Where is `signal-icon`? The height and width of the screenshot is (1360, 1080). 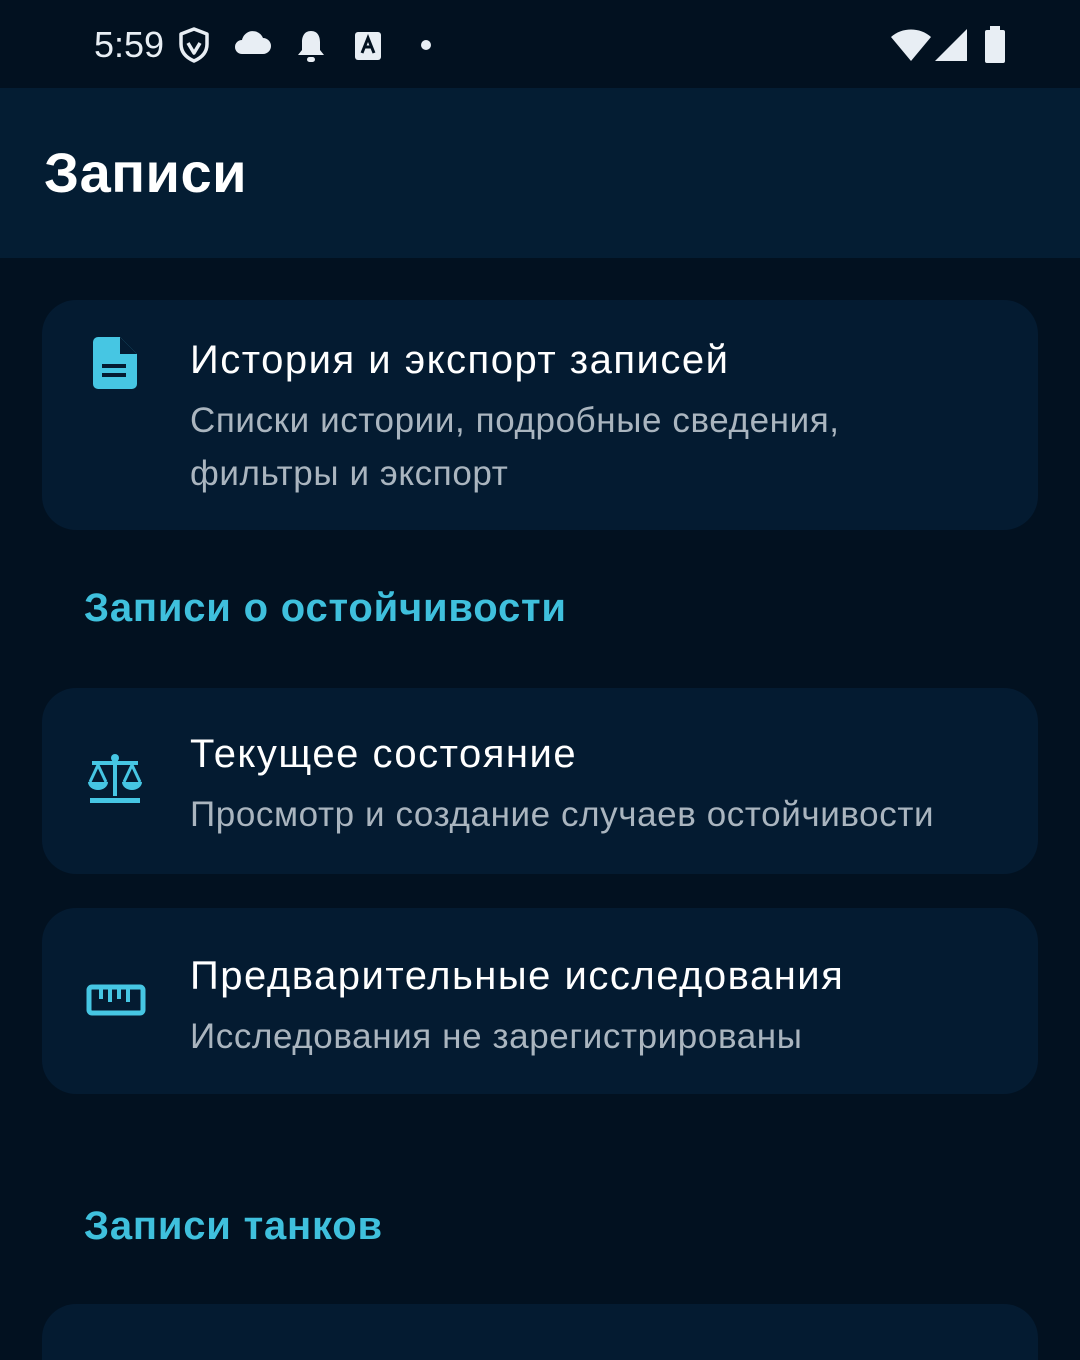
signal-icon is located at coordinates (951, 45).